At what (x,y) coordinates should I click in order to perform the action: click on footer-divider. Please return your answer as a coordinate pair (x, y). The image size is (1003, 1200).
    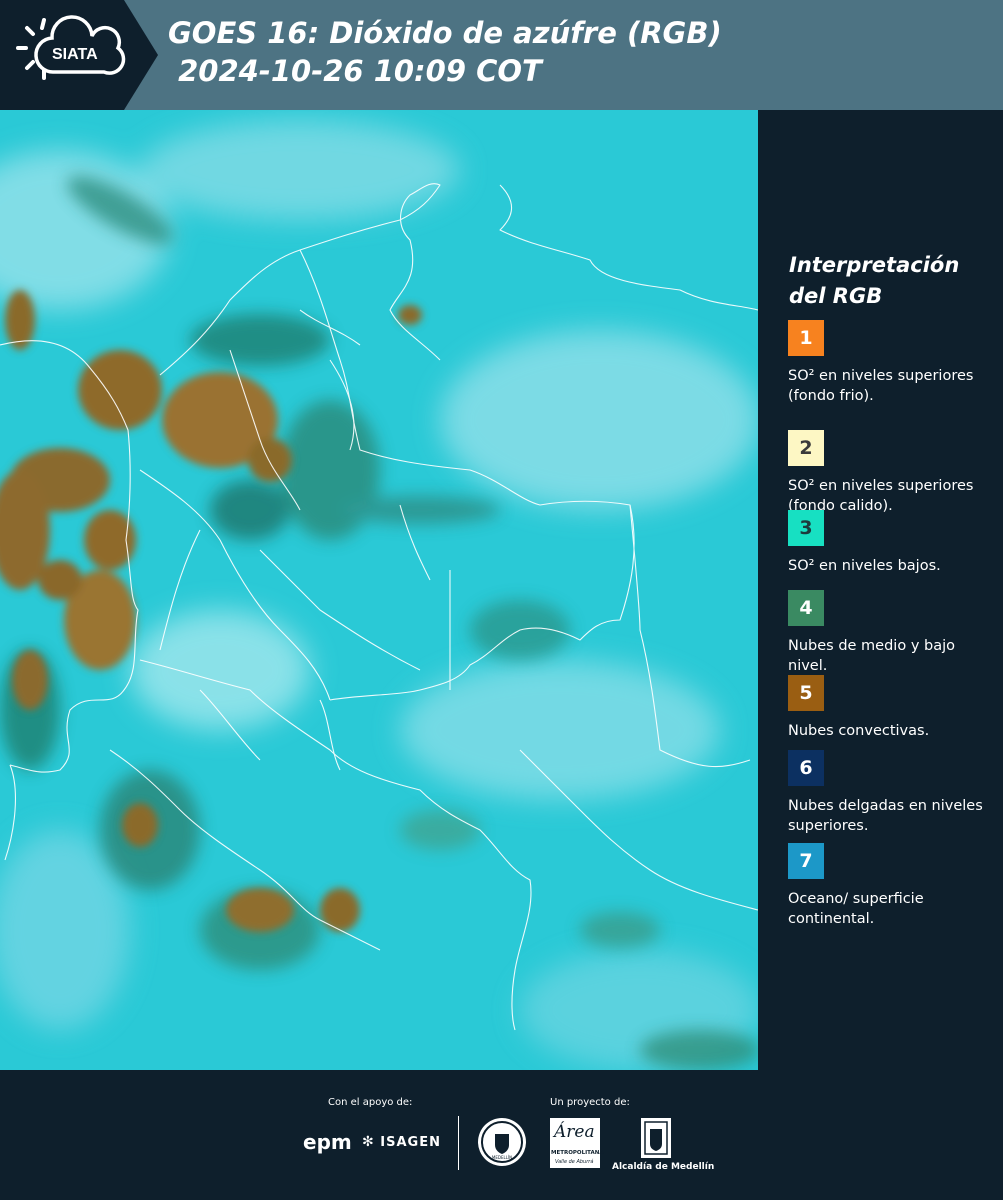
    Looking at the image, I should click on (458, 1143).